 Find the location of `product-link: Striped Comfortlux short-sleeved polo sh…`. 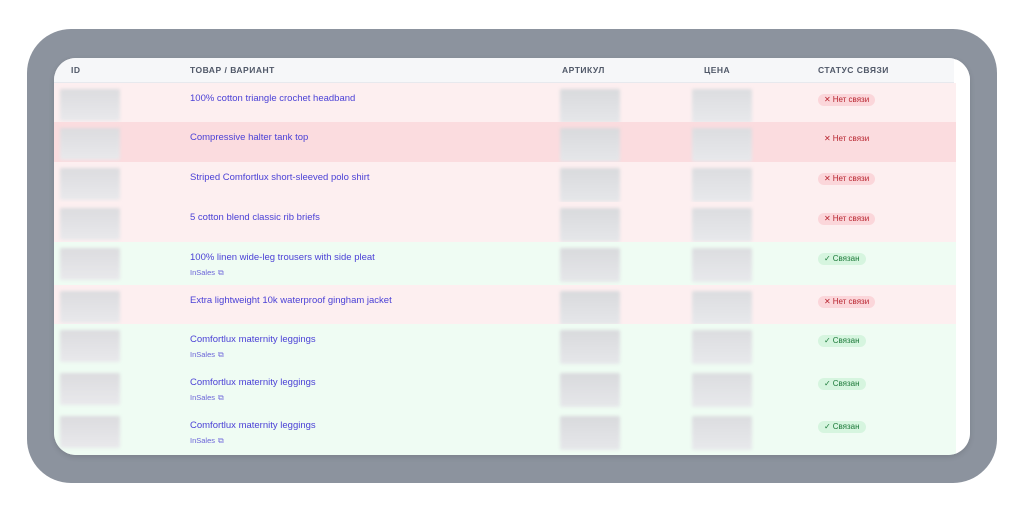

product-link: Striped Comfortlux short-sleeved polo sh… is located at coordinates (280, 177).